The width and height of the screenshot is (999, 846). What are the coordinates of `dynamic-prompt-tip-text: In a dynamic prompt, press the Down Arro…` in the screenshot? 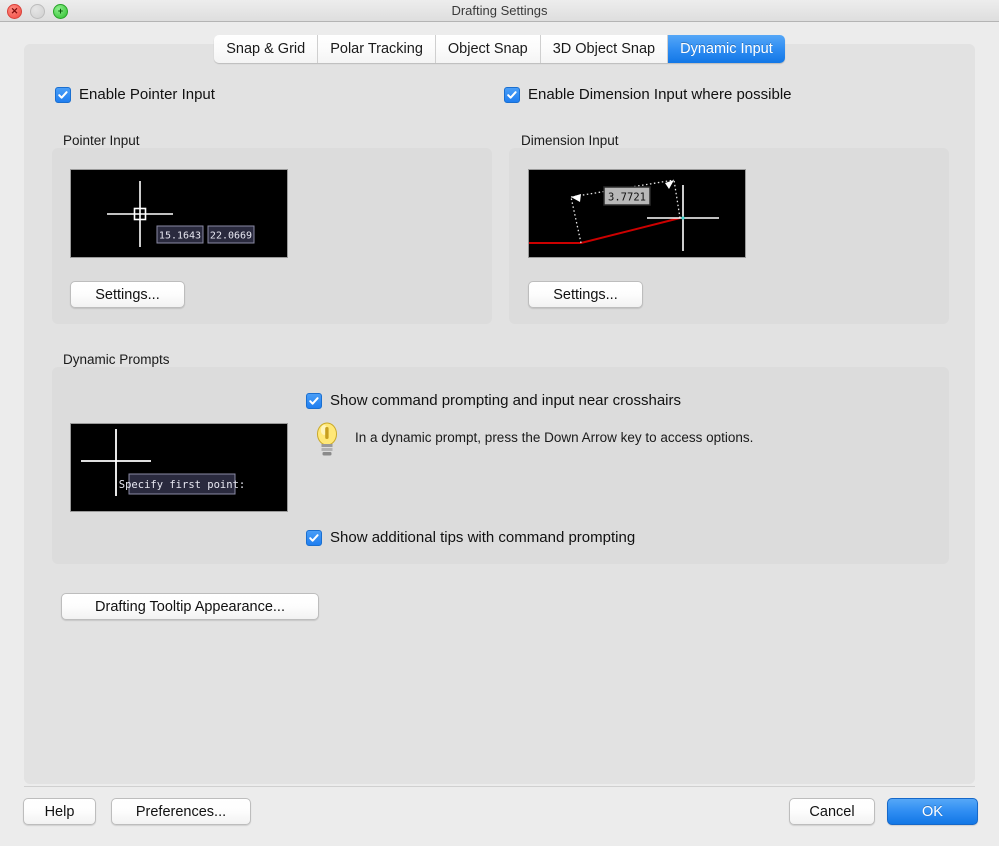 It's located at (554, 437).